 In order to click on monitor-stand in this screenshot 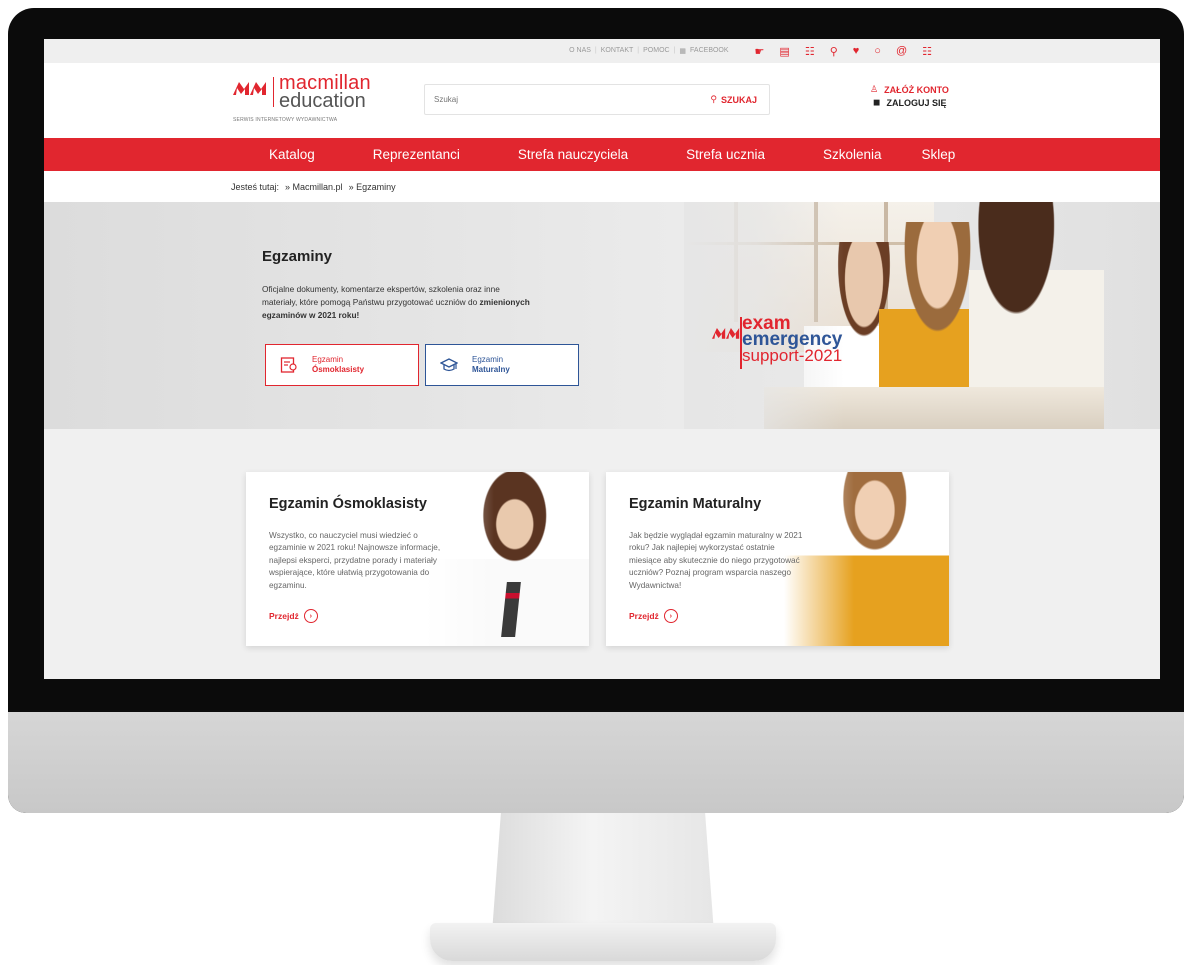, I will do `click(603, 889)`.